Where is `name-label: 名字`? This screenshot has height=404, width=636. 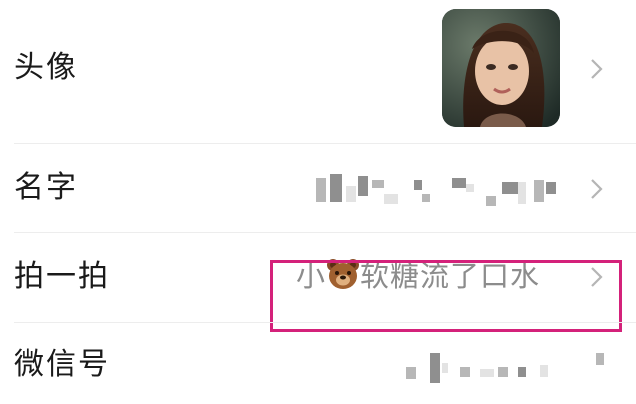 name-label: 名字 is located at coordinates (46, 187).